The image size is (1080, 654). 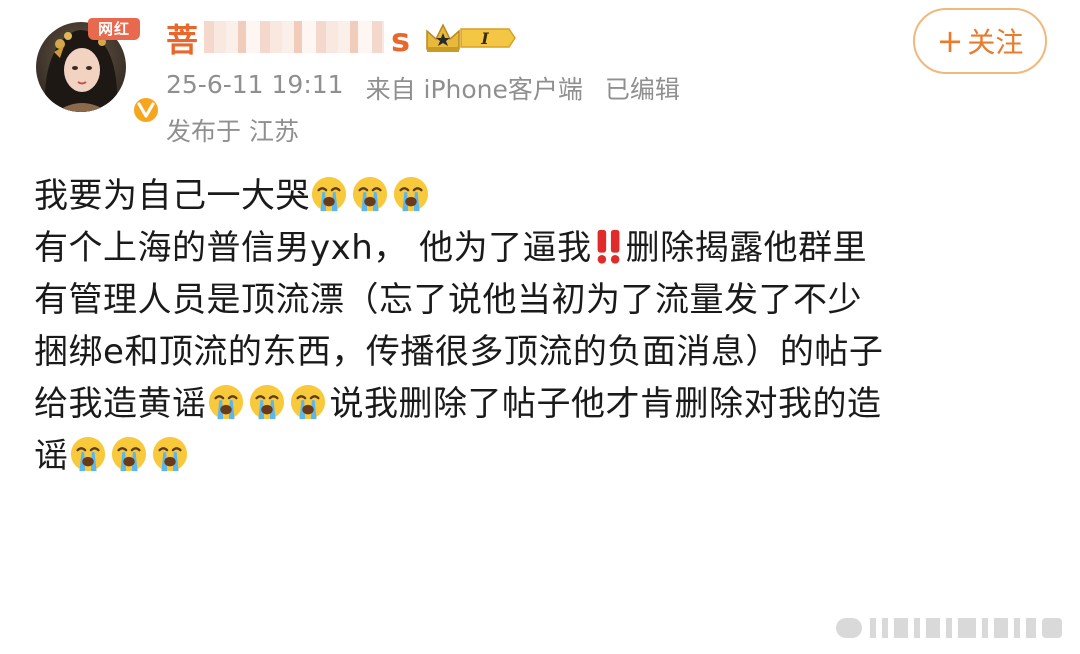 What do you see at coordinates (642, 88) in the screenshot?
I see `edited-label: 已编辑` at bounding box center [642, 88].